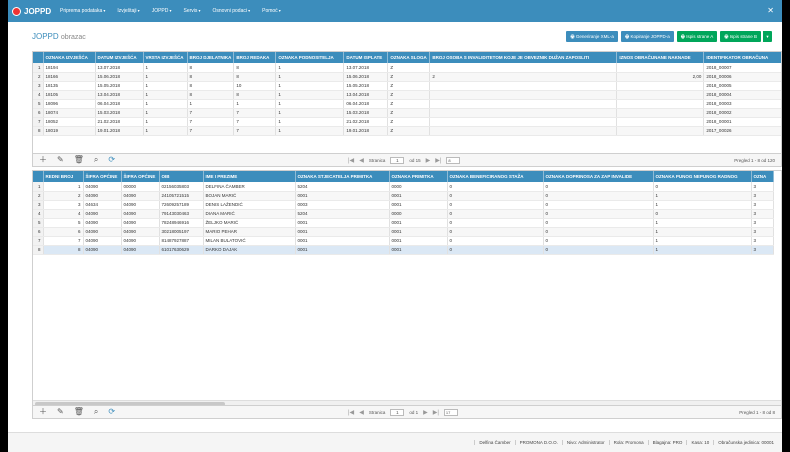 The image size is (790, 452). What do you see at coordinates (699, 442) in the screenshot?
I see `status-register: Kasa: 10` at bounding box center [699, 442].